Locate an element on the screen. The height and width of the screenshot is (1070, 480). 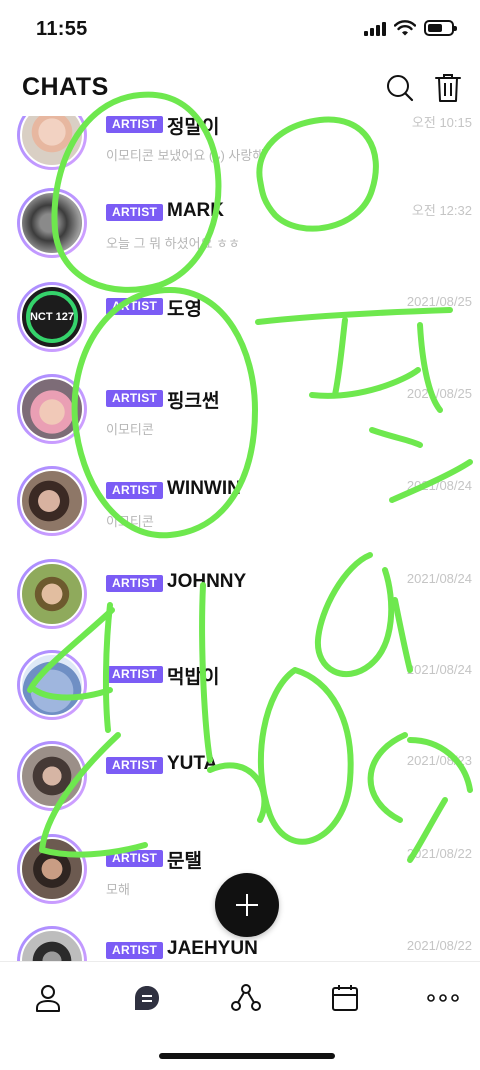
add-chat-button is located at coordinates (247, 905).